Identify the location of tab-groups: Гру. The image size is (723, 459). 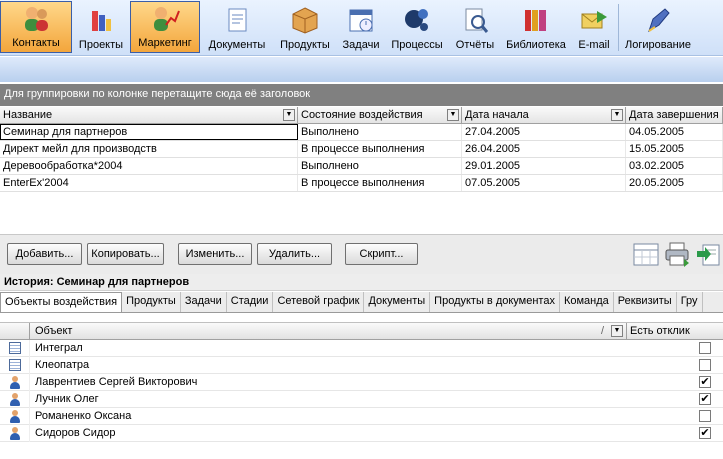
(690, 302).